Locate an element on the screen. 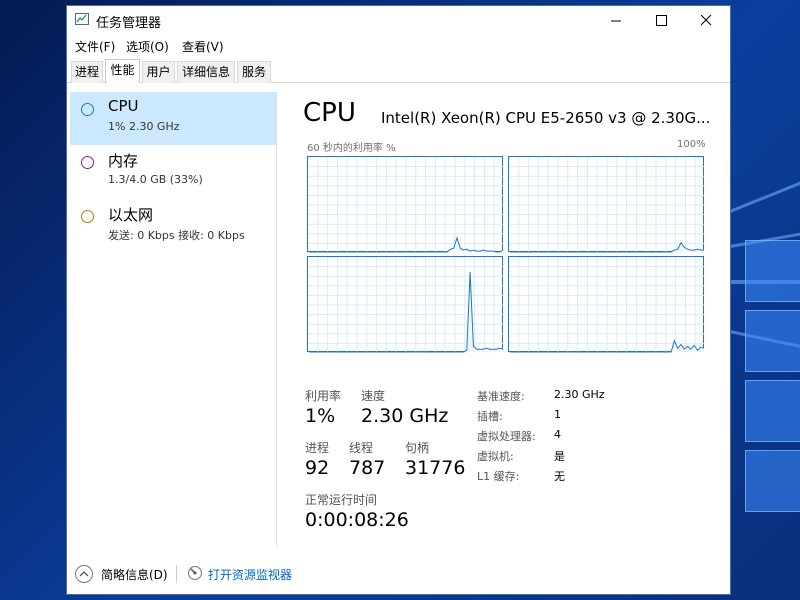 This screenshot has height=600, width=800. speed-label: 速度 is located at coordinates (373, 396).